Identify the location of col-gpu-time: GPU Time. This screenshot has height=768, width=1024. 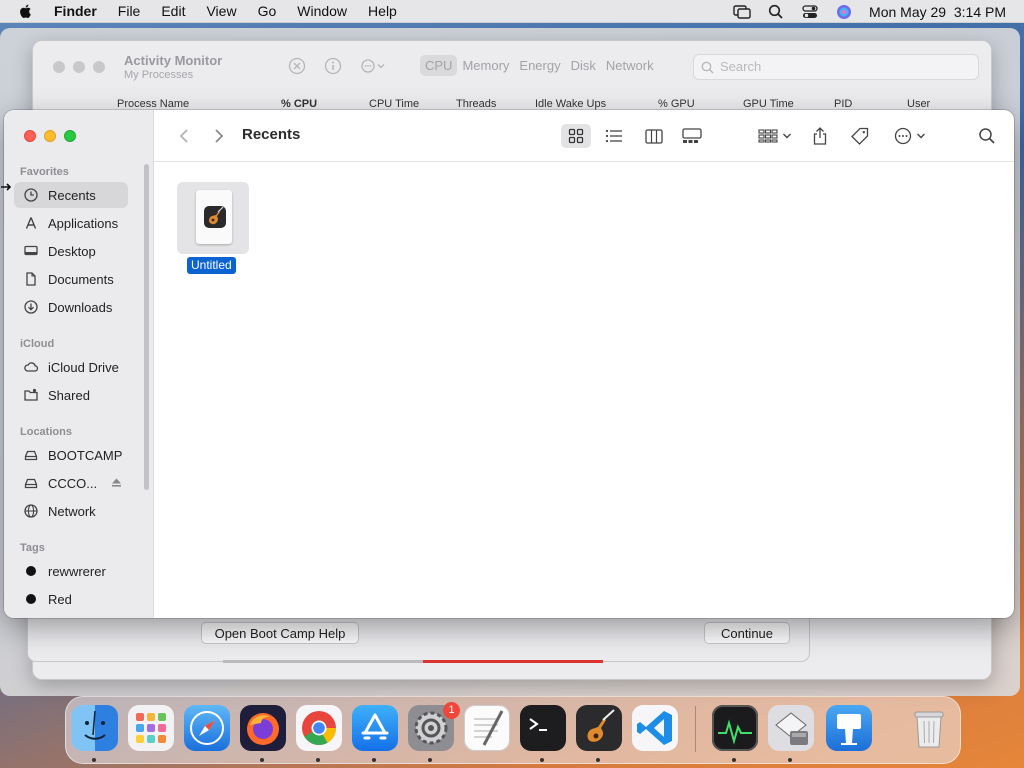
(768, 104).